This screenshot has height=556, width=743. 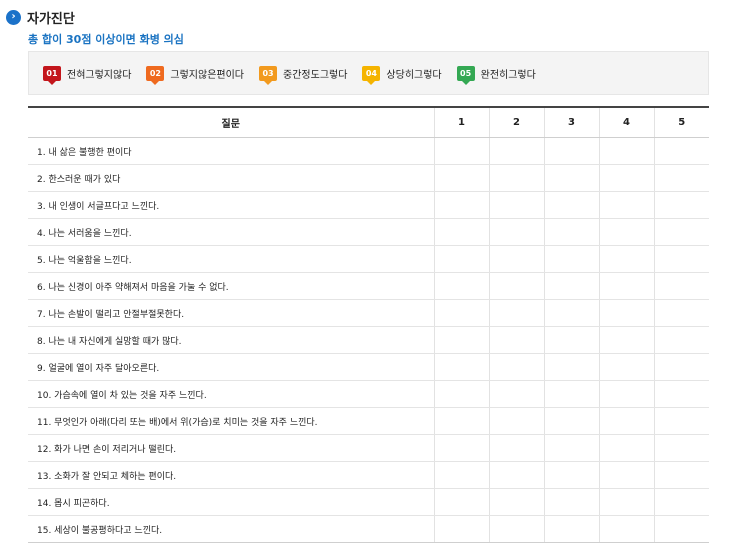 What do you see at coordinates (571, 122) in the screenshot?
I see `score-column-header: 3` at bounding box center [571, 122].